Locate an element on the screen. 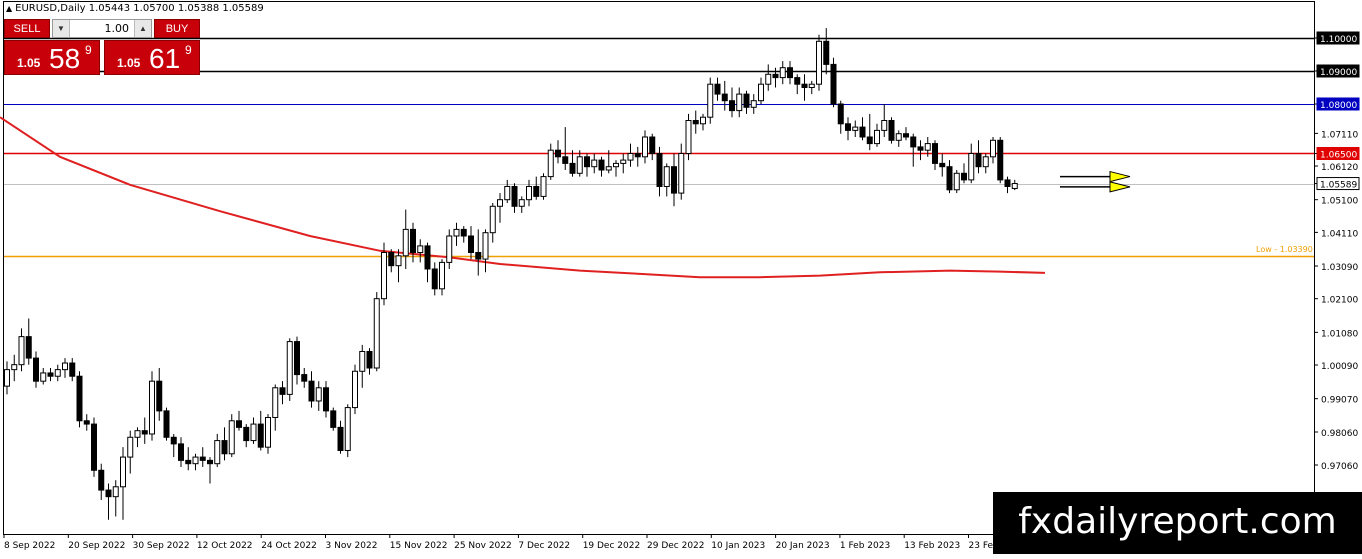  time-tick-label: 1 Feb 2023 is located at coordinates (865, 546).